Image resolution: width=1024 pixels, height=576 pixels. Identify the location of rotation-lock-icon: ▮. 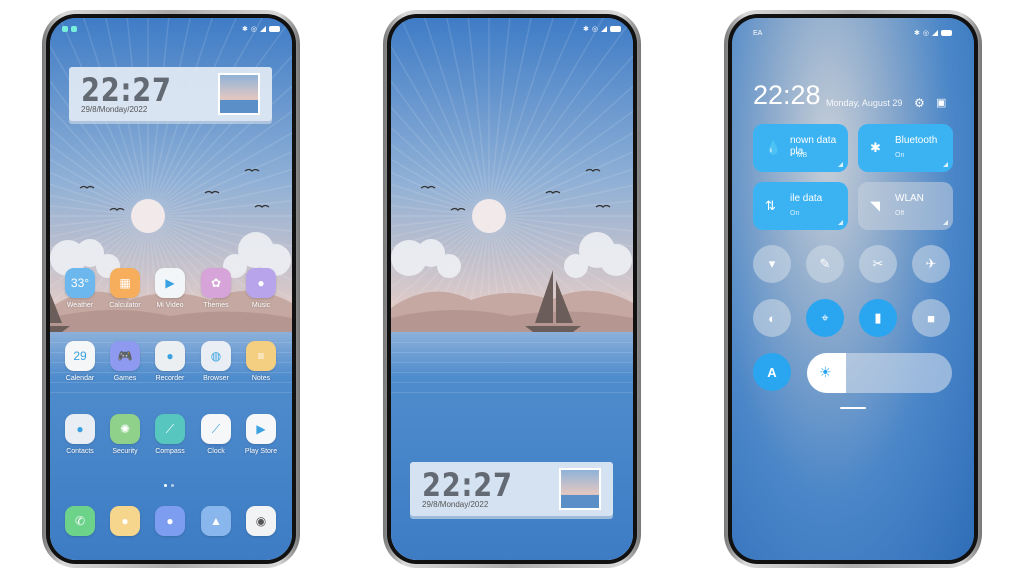
(878, 317).